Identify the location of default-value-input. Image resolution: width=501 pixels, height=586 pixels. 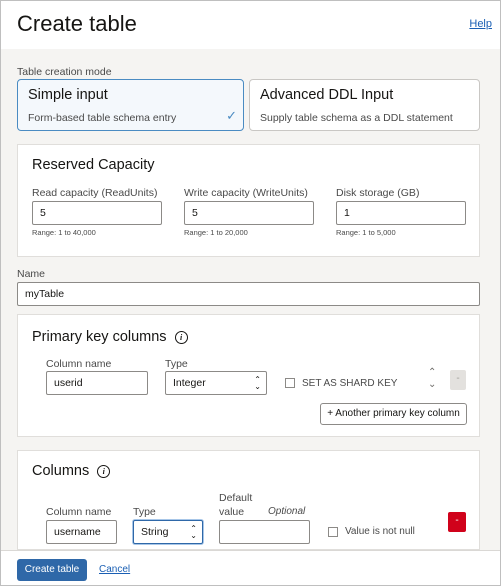
(264, 532).